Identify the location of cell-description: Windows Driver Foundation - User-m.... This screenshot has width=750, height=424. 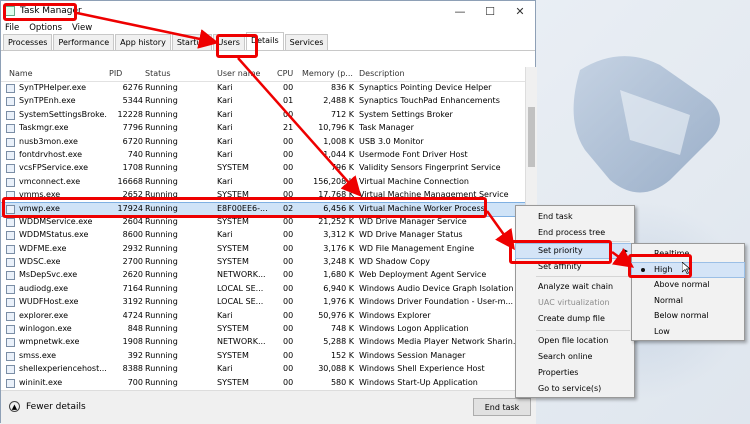
(436, 302).